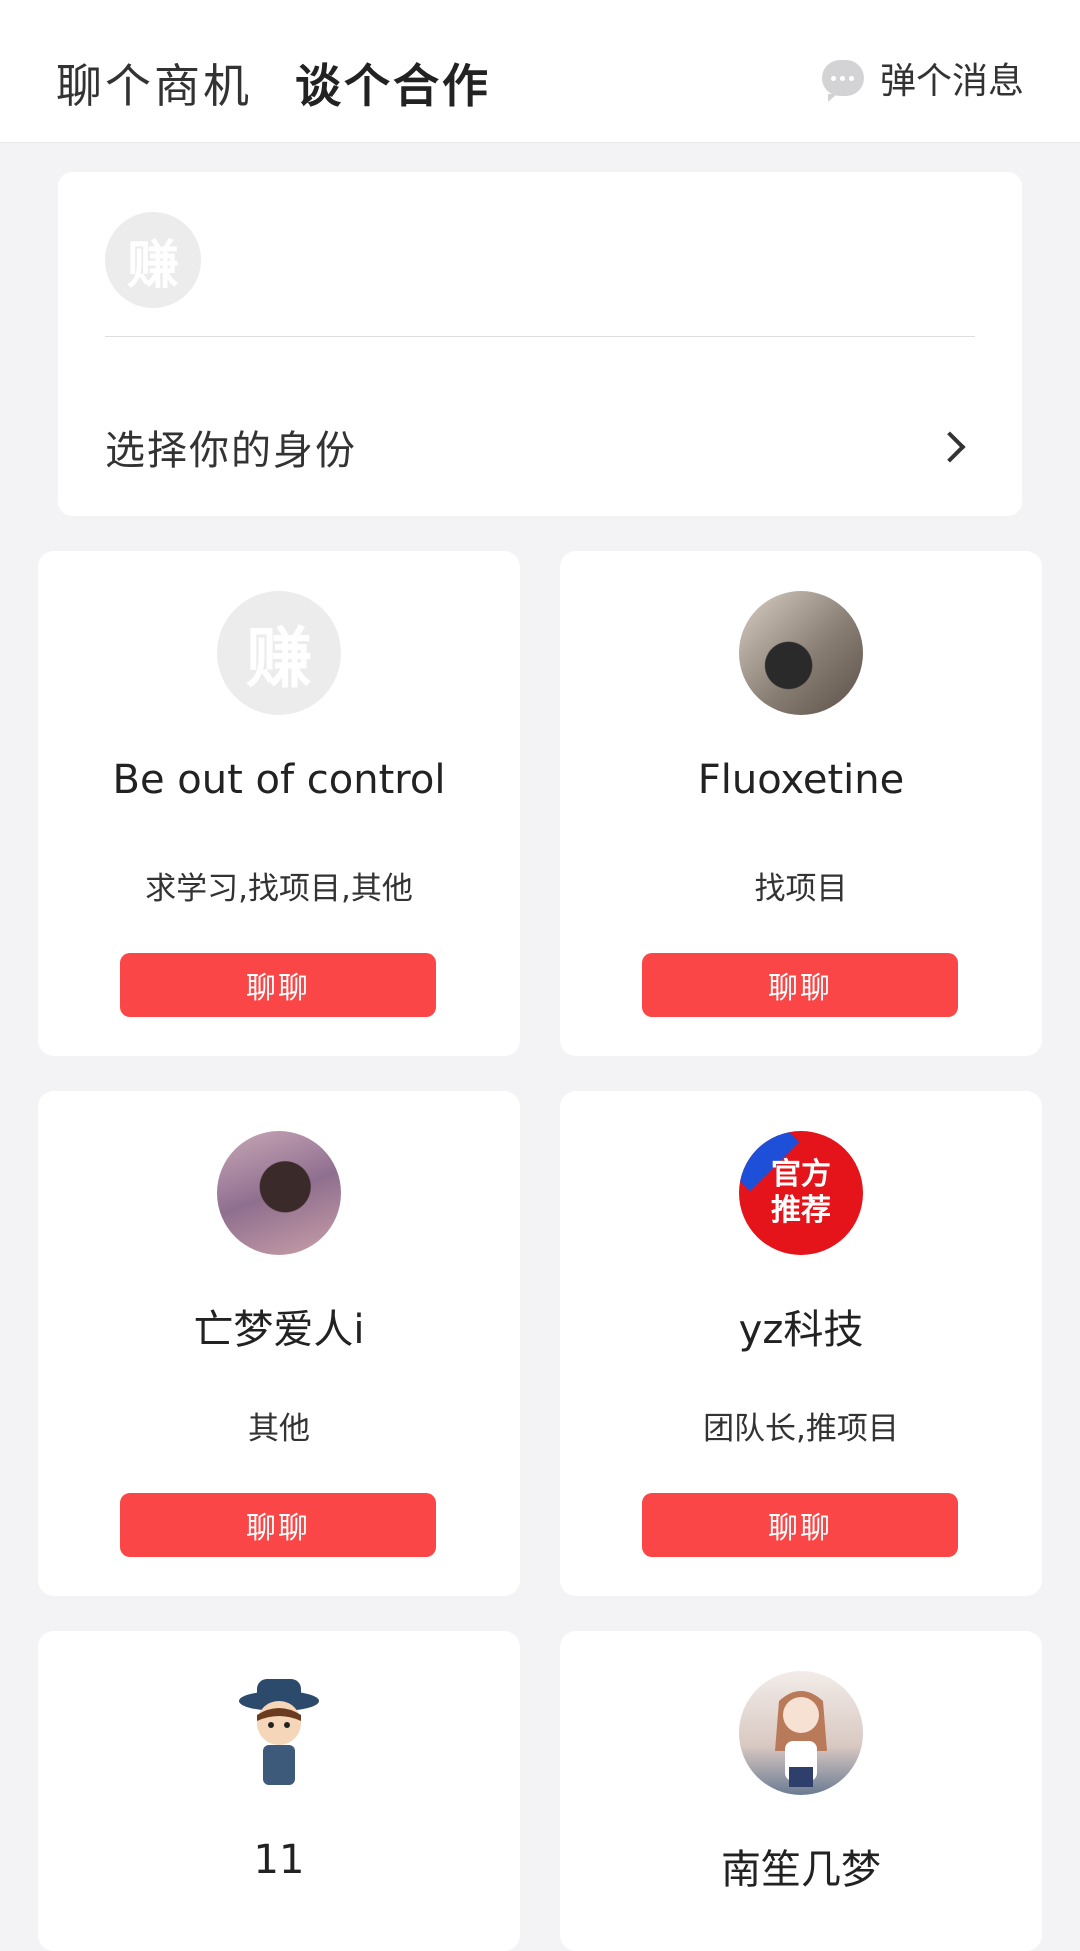  I want to click on user-name: 南笙几梦, so click(801, 1870).